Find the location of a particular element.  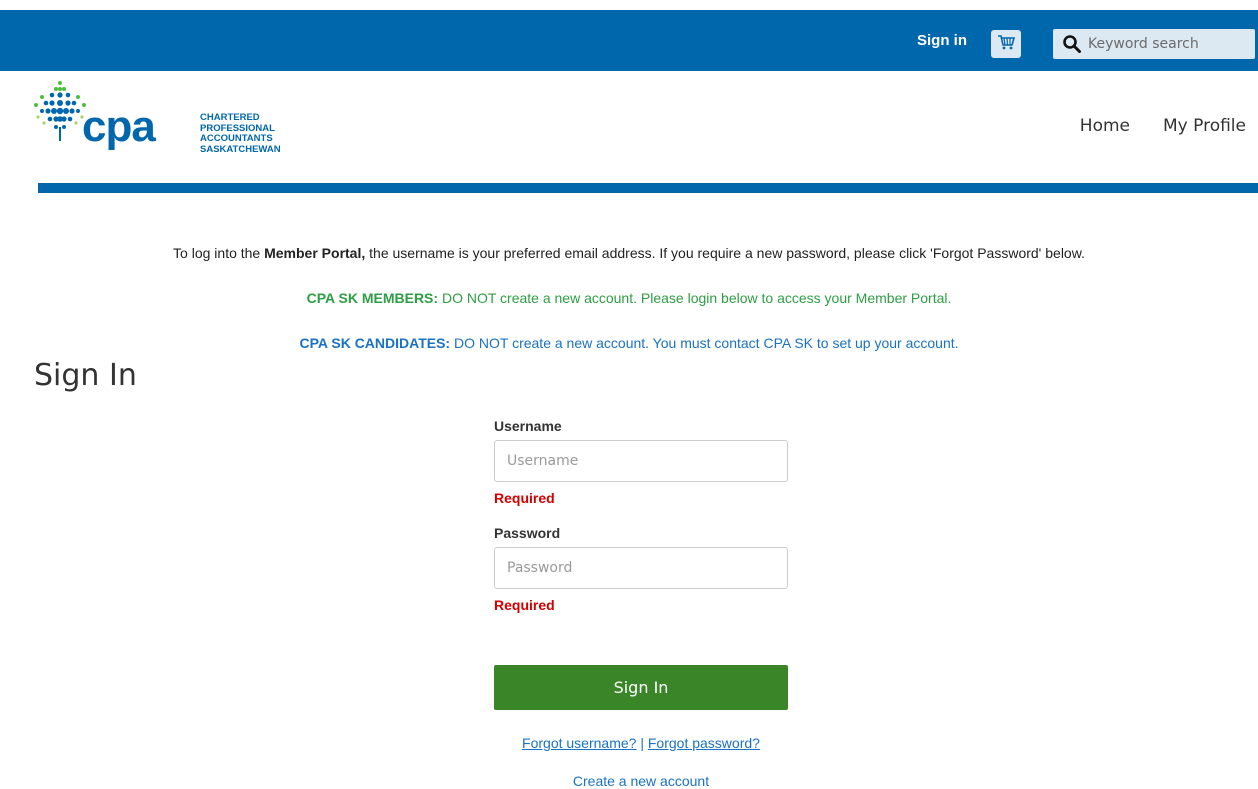

logo-wordmark: cpa is located at coordinates (119, 126).